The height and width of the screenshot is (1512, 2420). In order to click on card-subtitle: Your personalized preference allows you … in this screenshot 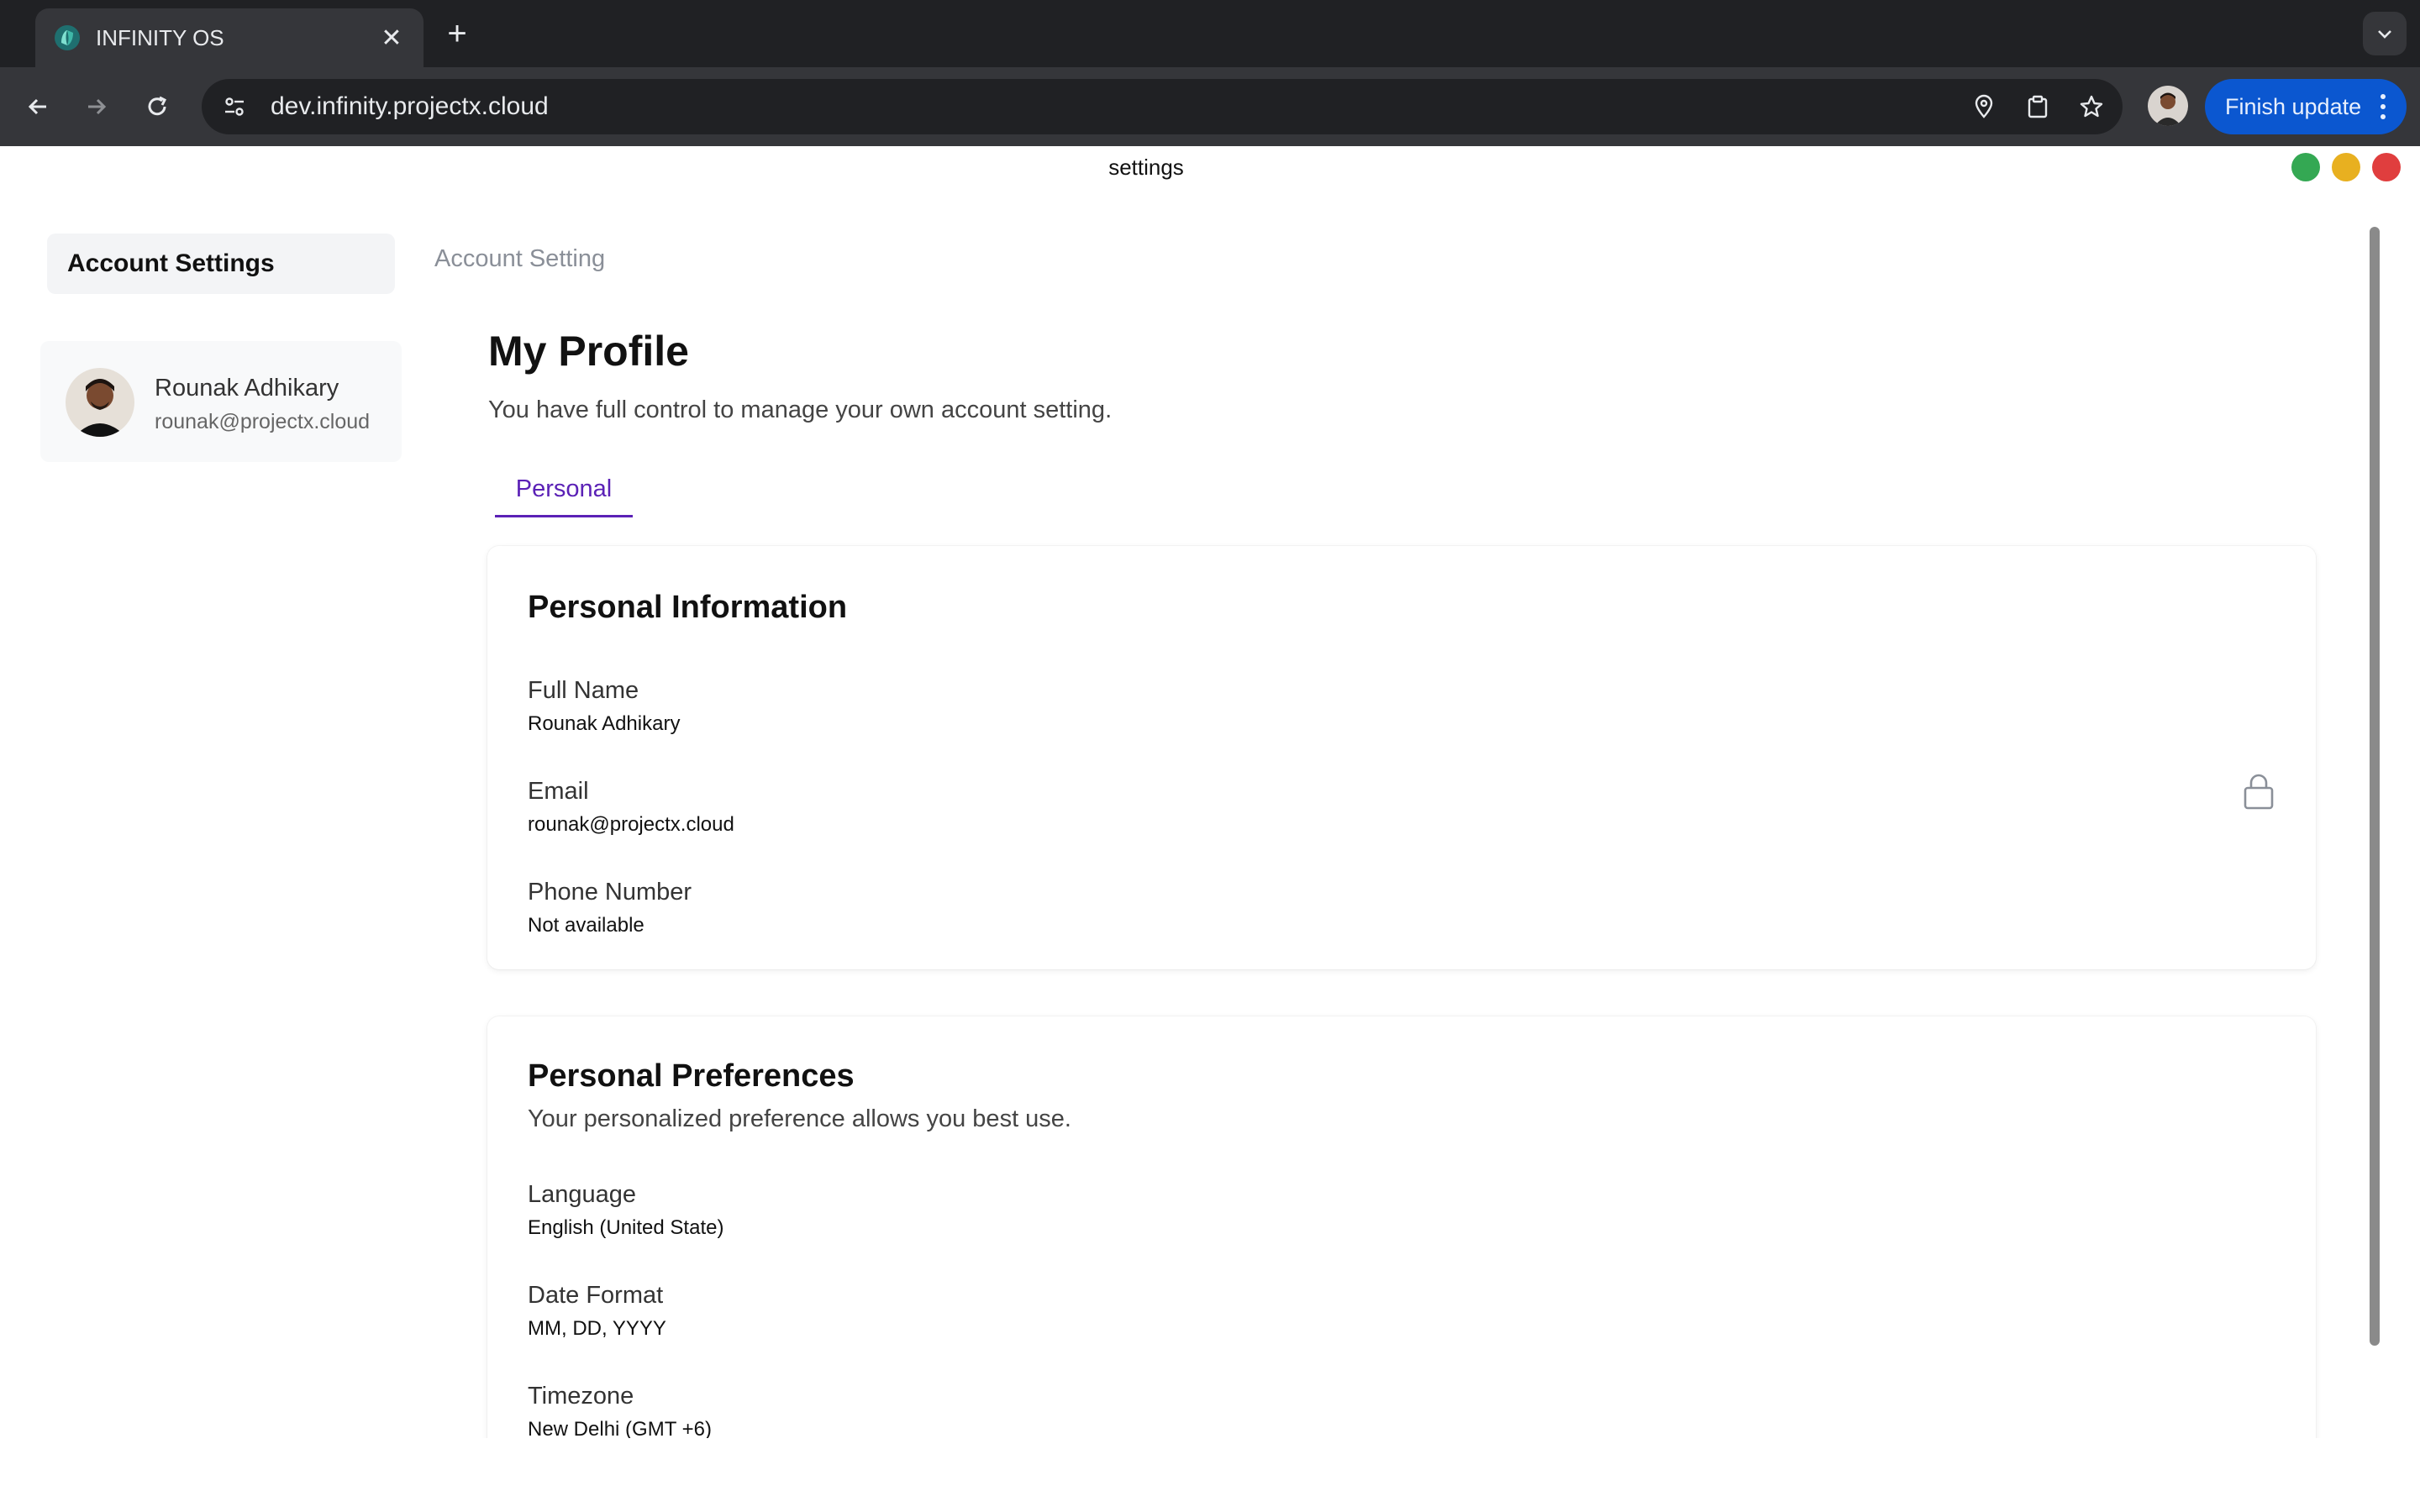, I will do `click(799, 1118)`.